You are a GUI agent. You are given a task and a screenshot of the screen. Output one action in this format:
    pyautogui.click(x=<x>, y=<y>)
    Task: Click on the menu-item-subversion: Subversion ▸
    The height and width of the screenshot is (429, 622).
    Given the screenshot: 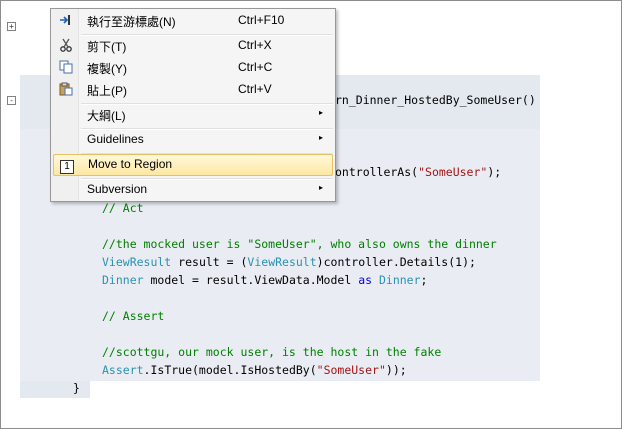 What is the action you would take?
    pyautogui.click(x=193, y=190)
    